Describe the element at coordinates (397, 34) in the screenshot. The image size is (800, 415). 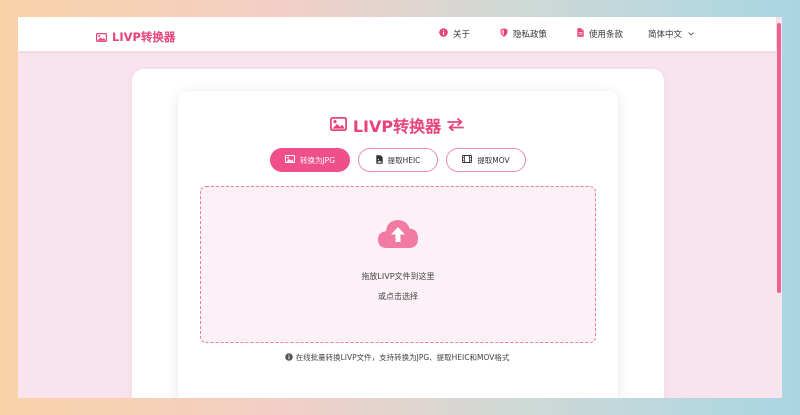
I see `navbar: LIVP转换器 关于 隐私政策 使用条款 简体中文` at that location.